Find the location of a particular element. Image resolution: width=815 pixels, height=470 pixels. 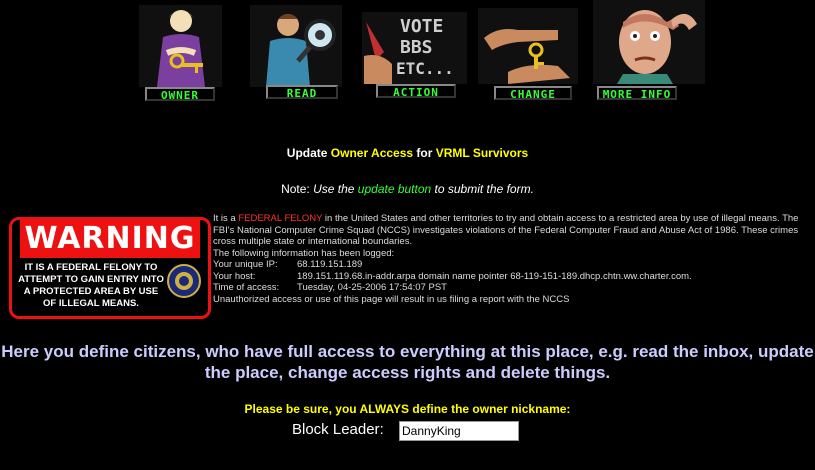

nav-owner: OWNER is located at coordinates (180, 54).